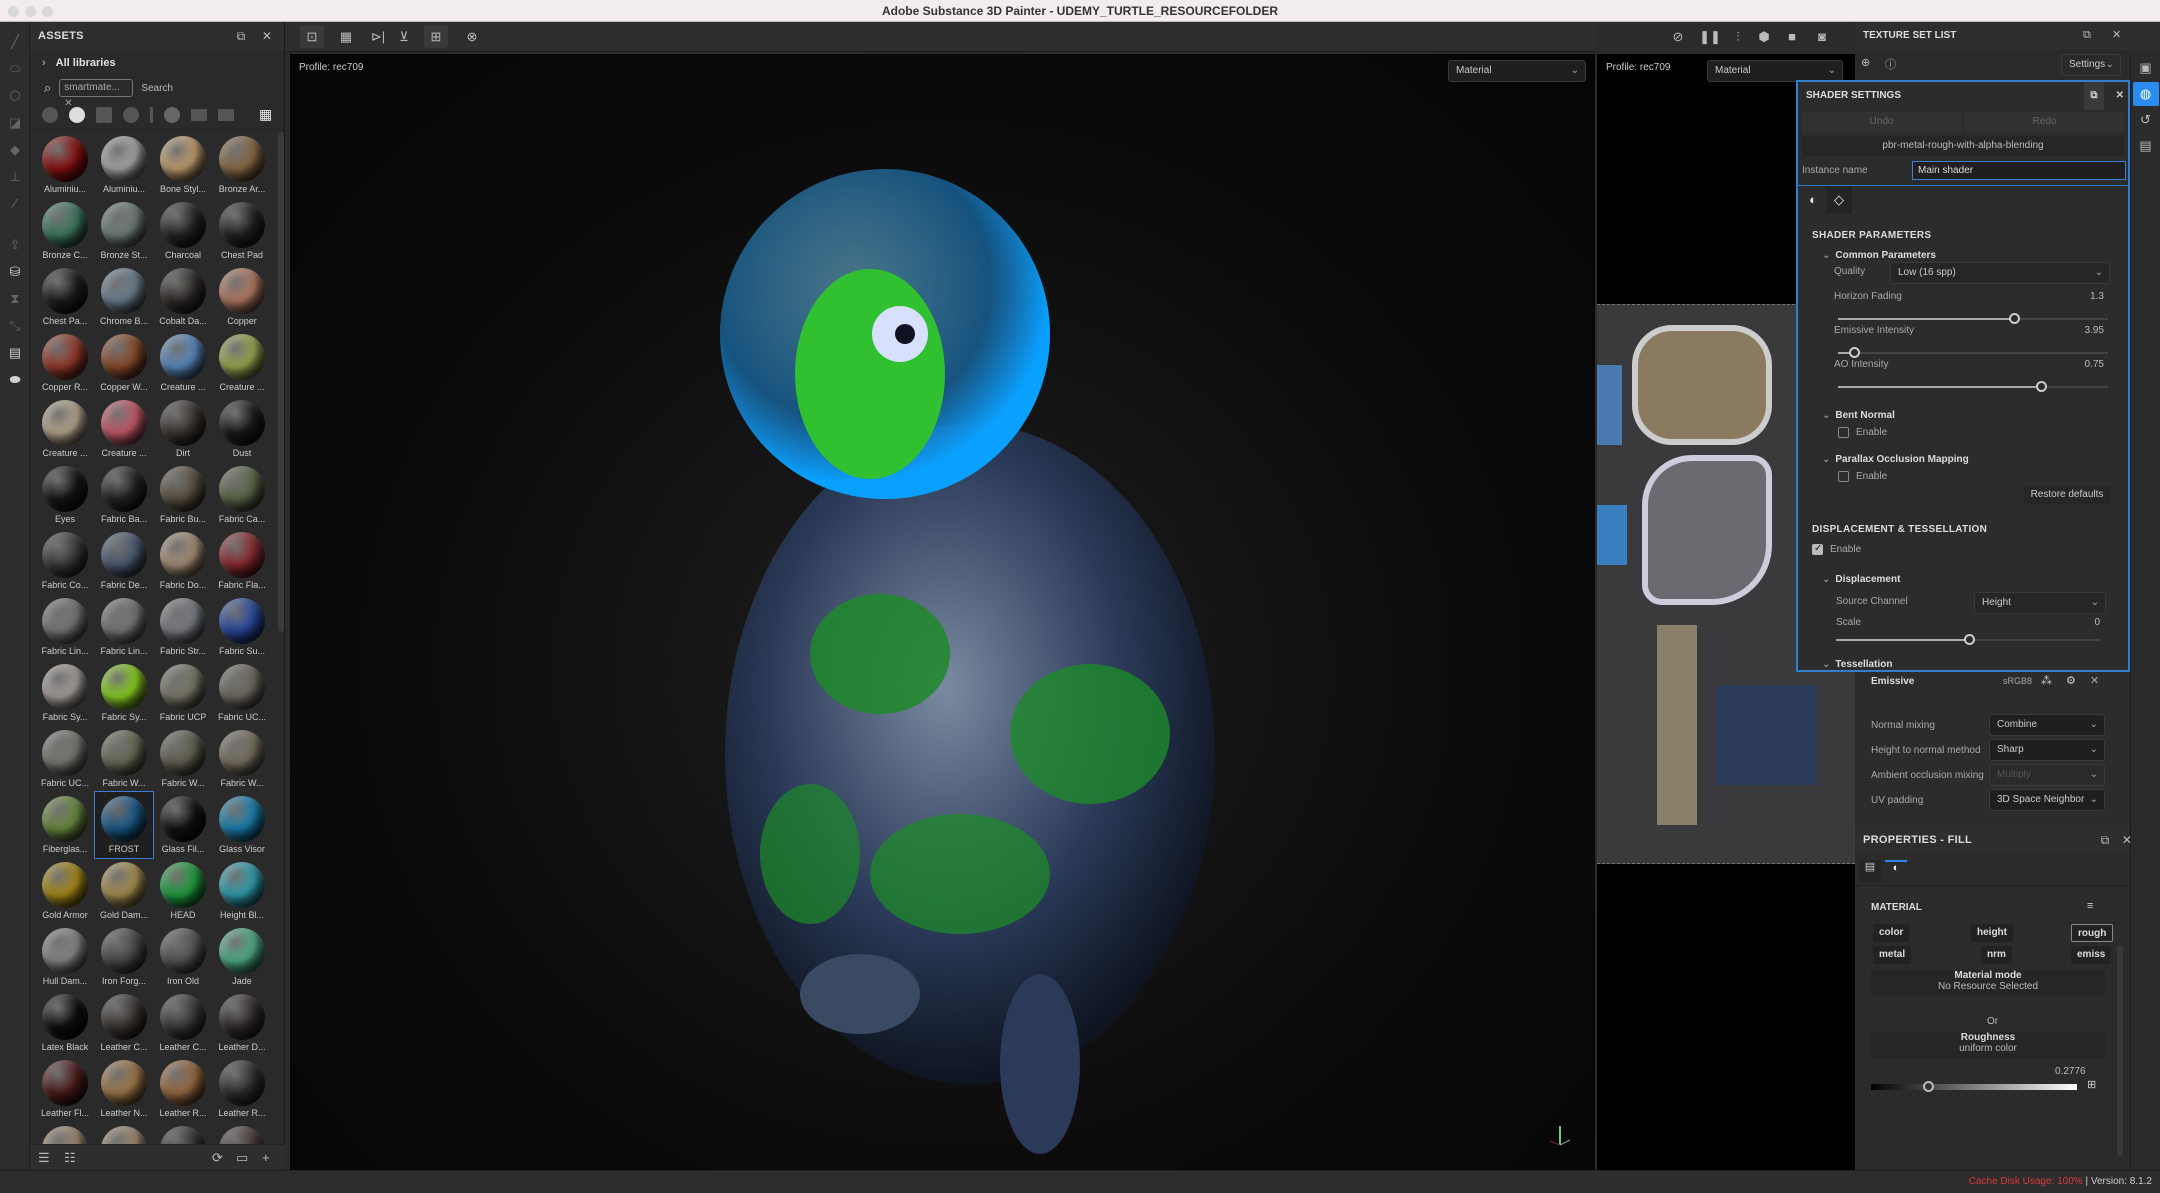 The image size is (2160, 1193). Describe the element at coordinates (242, 1158) in the screenshot. I see `folder-icon: ▭` at that location.